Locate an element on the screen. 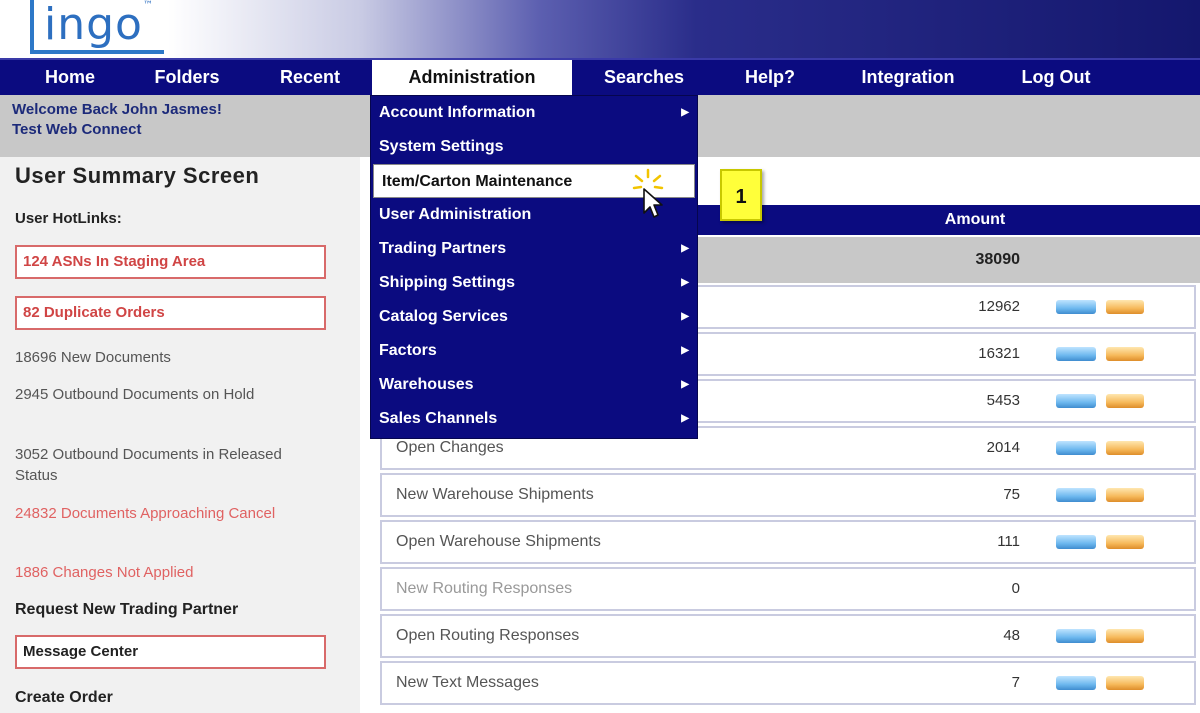  table-row: Open Warehouse Shipments 111 is located at coordinates (788, 542).